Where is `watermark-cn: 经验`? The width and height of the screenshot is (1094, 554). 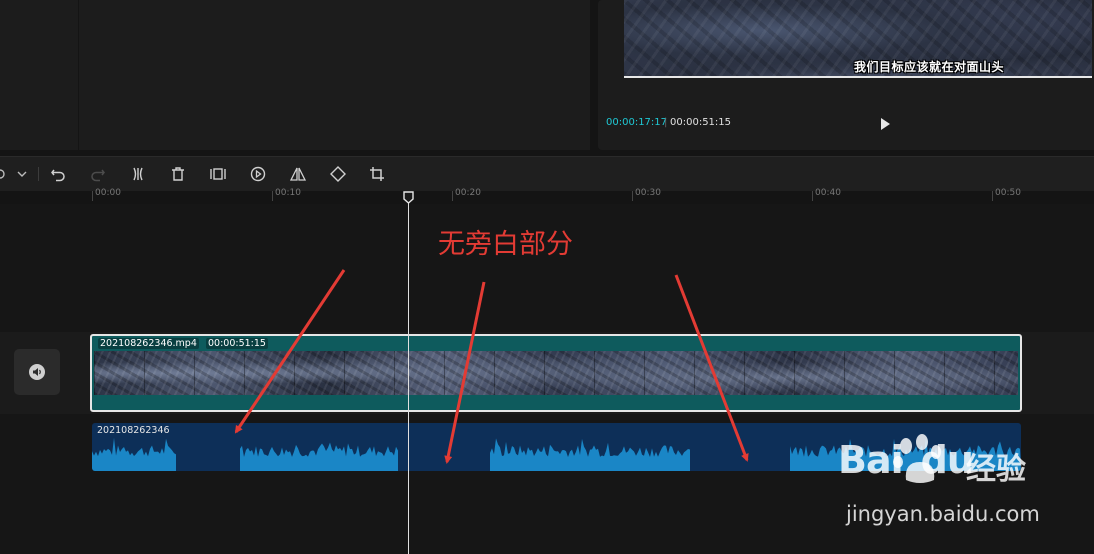 watermark-cn: 经验 is located at coordinates (996, 469).